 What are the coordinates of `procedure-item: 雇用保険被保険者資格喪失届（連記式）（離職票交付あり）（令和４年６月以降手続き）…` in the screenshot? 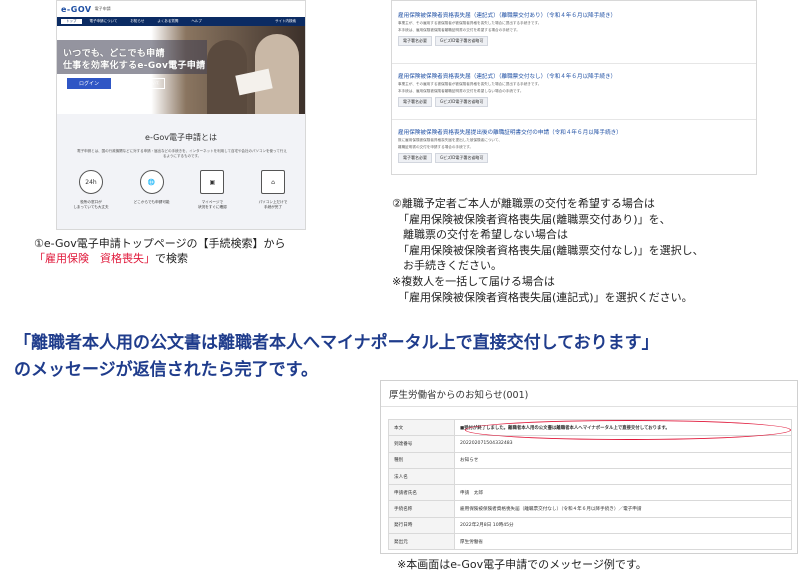 It's located at (574, 28).